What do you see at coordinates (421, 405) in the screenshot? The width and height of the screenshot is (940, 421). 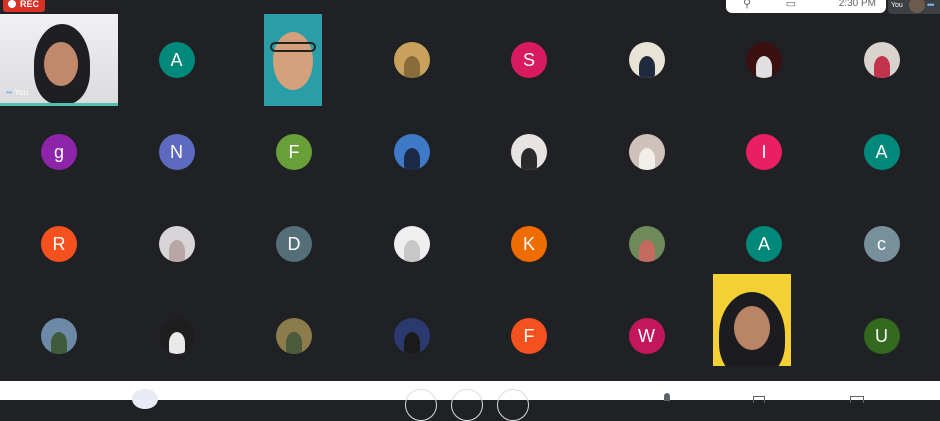 I see `microphone-button` at bounding box center [421, 405].